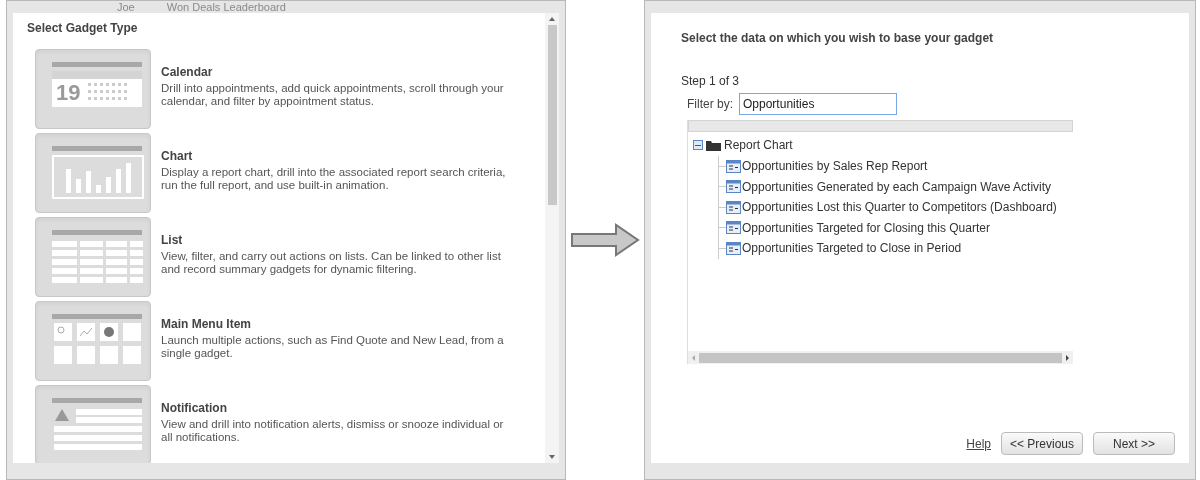 The image size is (1200, 480). Describe the element at coordinates (835, 166) in the screenshot. I see `tree-item: Opportunities by Sales Rep Report` at that location.